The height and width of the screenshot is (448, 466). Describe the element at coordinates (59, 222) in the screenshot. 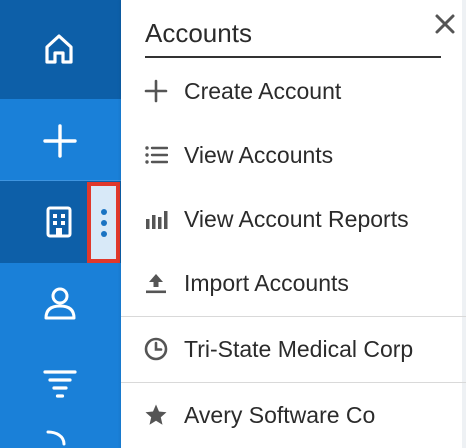

I see `building-icon` at that location.